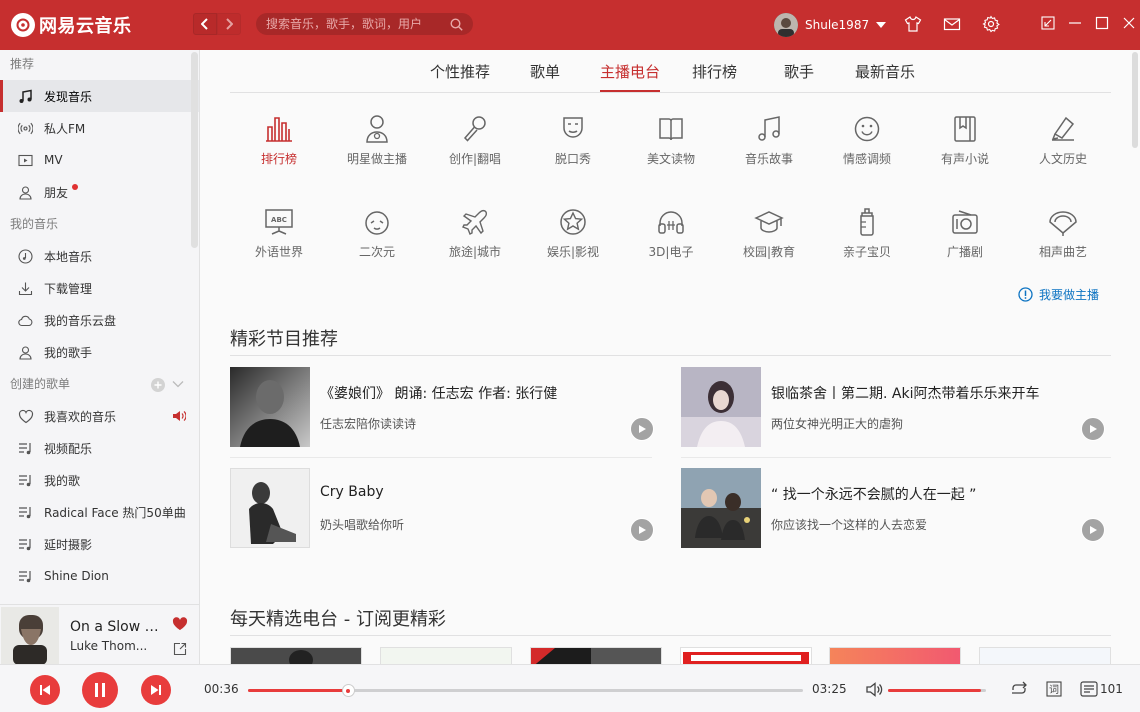 The image size is (1140, 712). I want to click on sidebar-playlist-radical-face: Radical Face 热门50单曲, so click(99, 512).